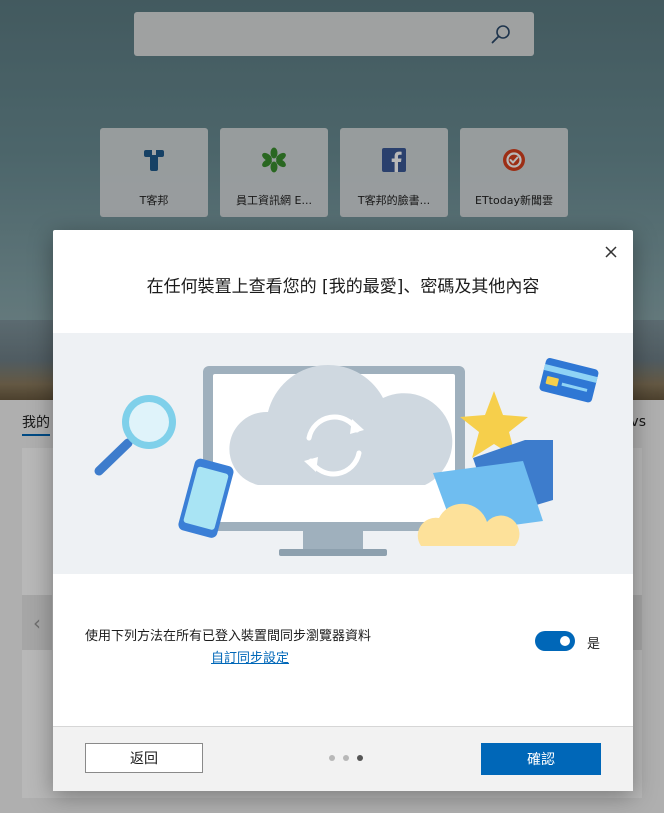  Describe the element at coordinates (228, 636) in the screenshot. I see `sync-description: 使用下列方法在所有已登入裝置間同步瀏覽器資料` at that location.